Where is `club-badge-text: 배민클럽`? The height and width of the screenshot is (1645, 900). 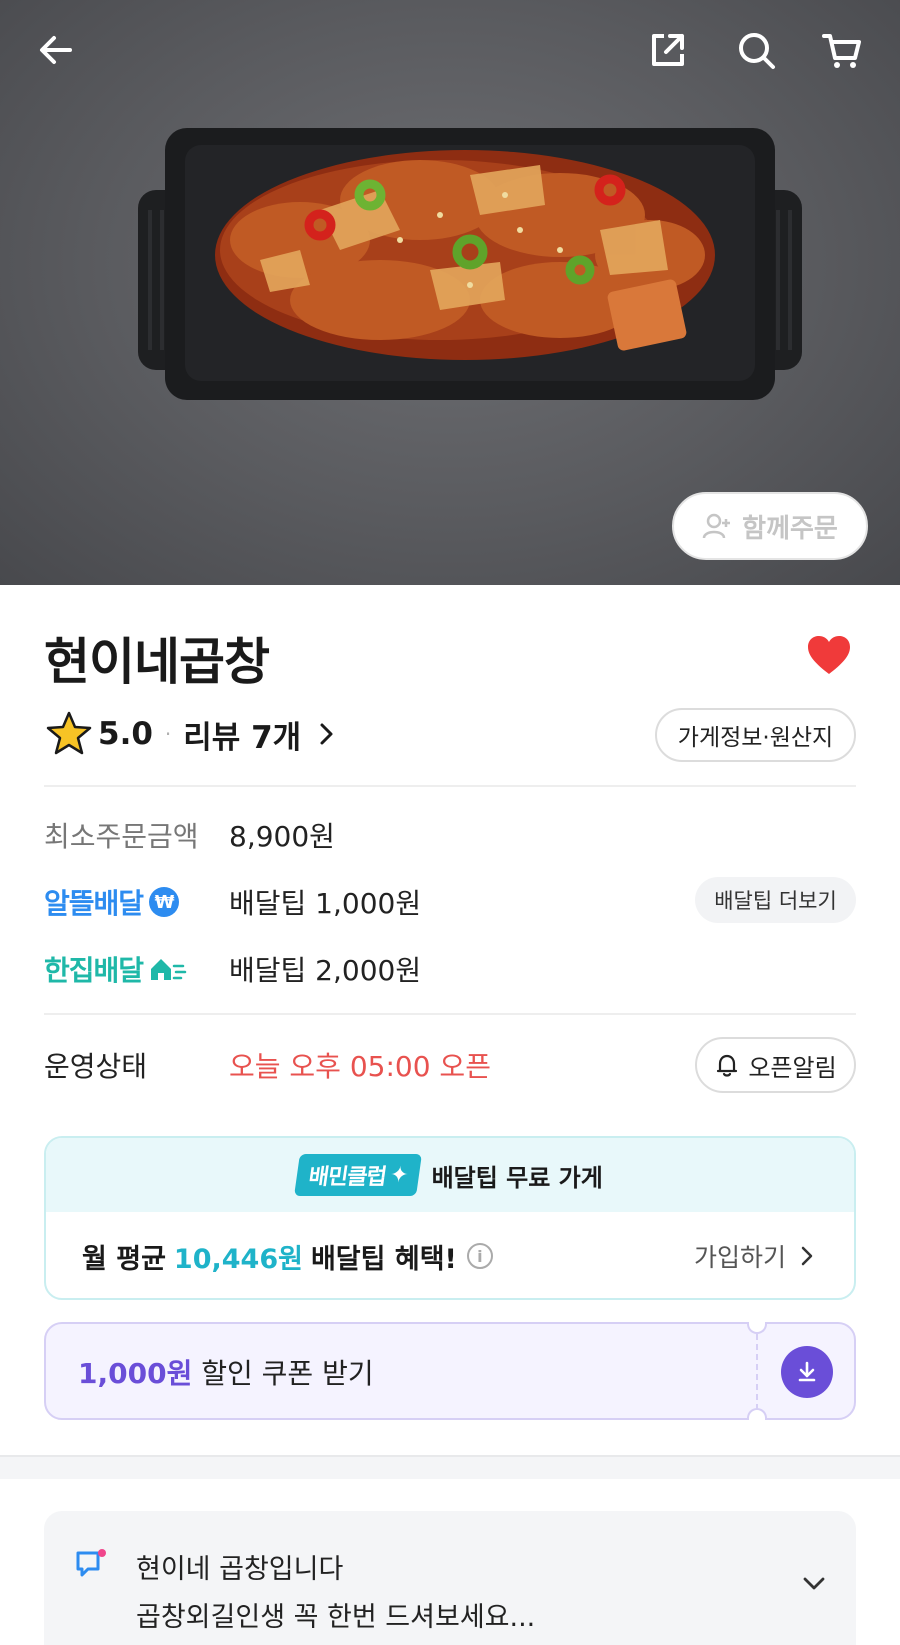
club-badge-text: 배민클럽 is located at coordinates (347, 1177).